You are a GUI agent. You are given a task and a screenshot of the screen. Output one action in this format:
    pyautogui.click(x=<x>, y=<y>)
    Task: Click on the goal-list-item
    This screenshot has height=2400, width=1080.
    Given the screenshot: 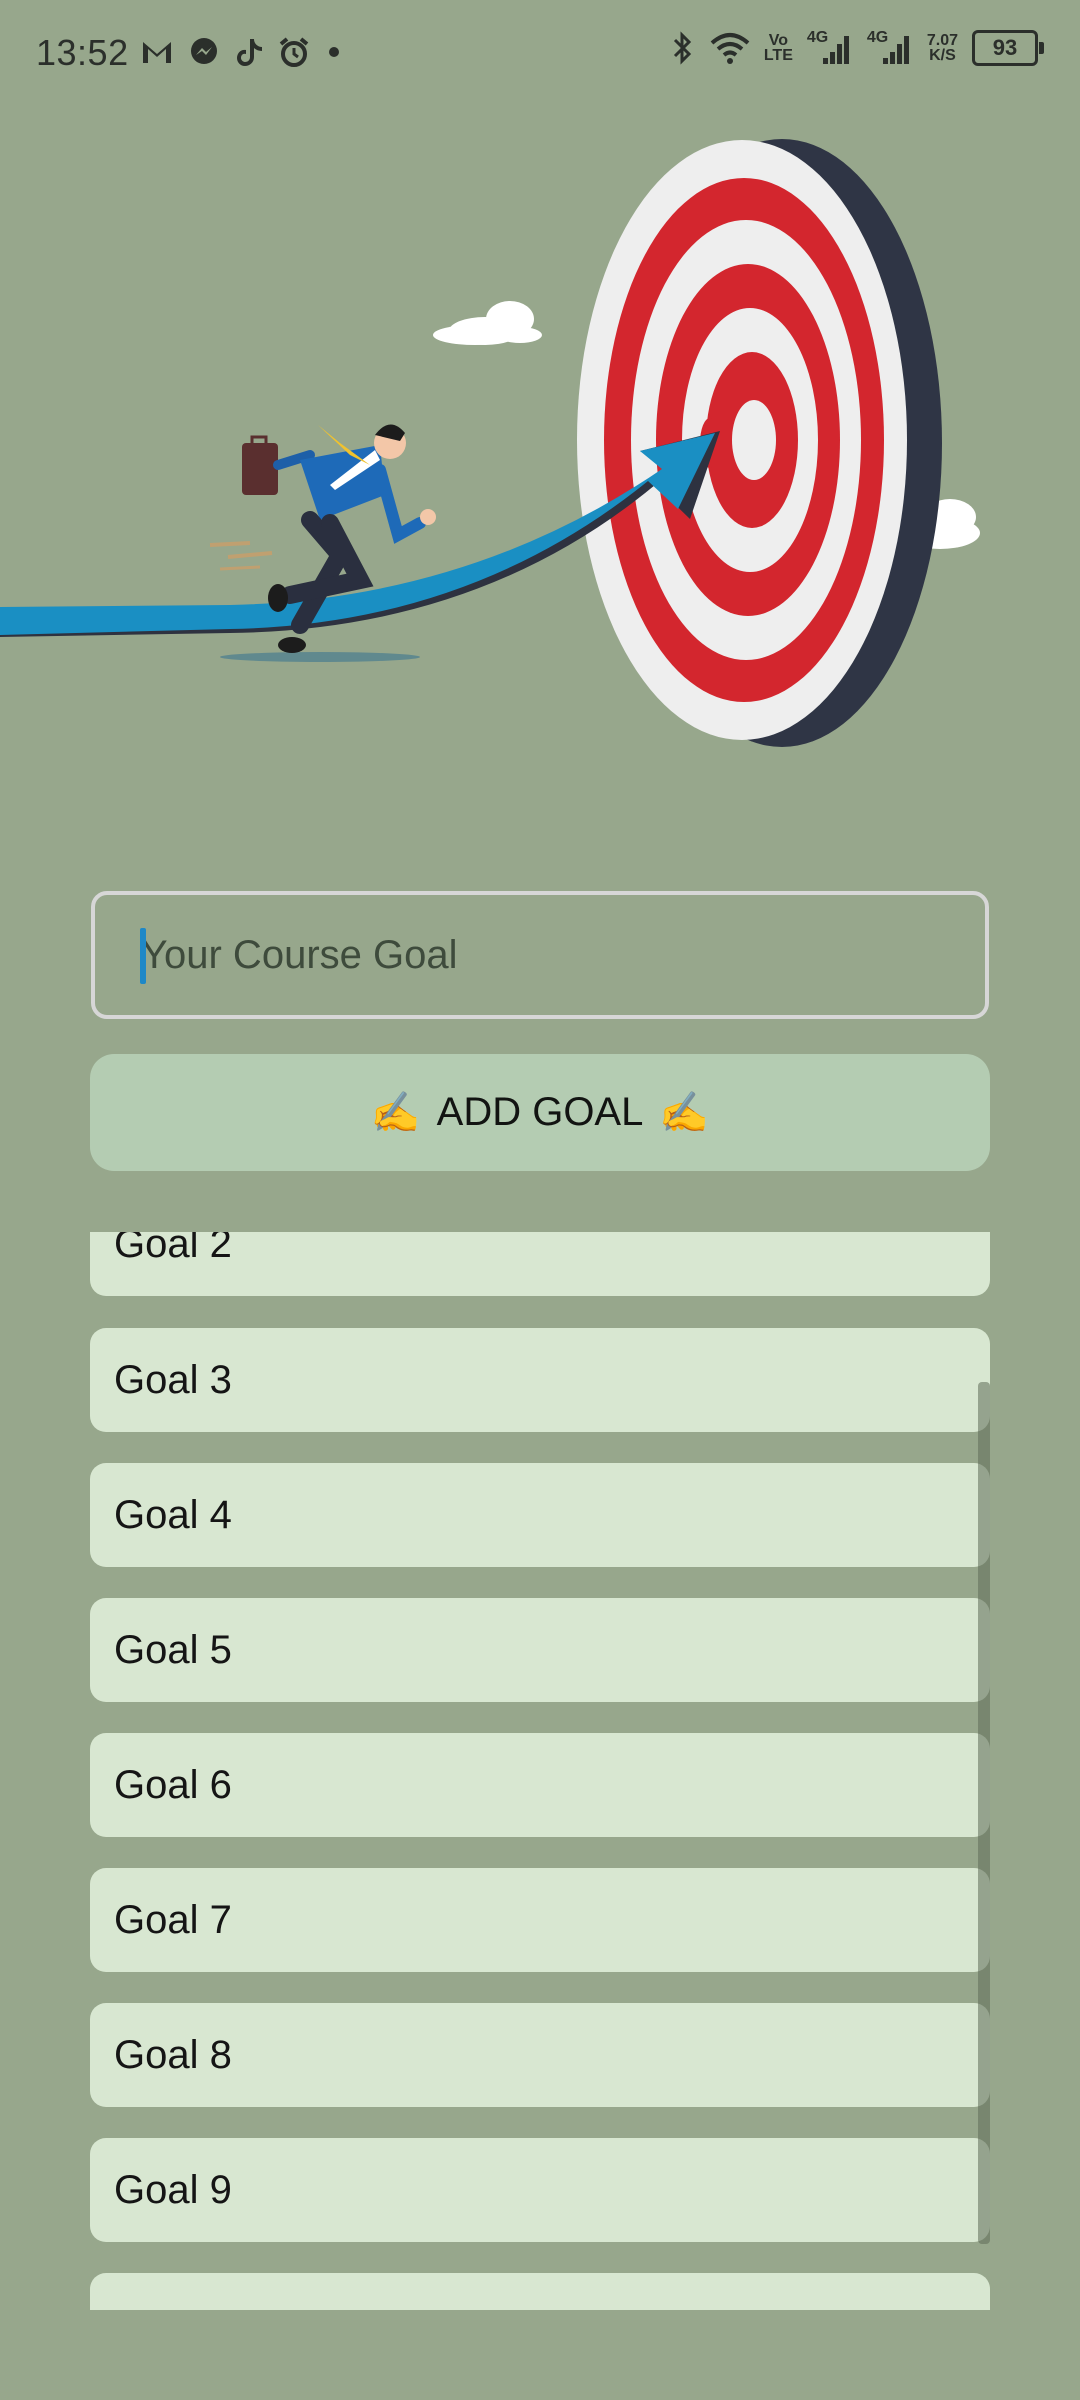 What is the action you would take?
    pyautogui.click(x=540, y=2291)
    